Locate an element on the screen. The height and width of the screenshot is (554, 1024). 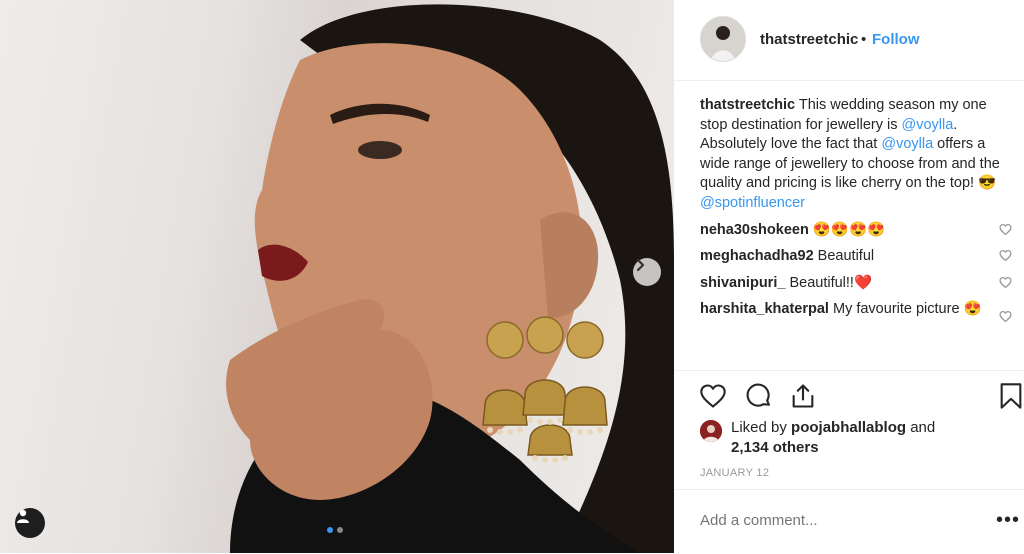
liker-username: poojabhallablog is located at coordinates (848, 427).